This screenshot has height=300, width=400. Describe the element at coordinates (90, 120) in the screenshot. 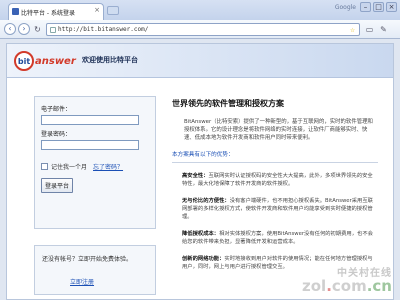

I see `email-field` at that location.